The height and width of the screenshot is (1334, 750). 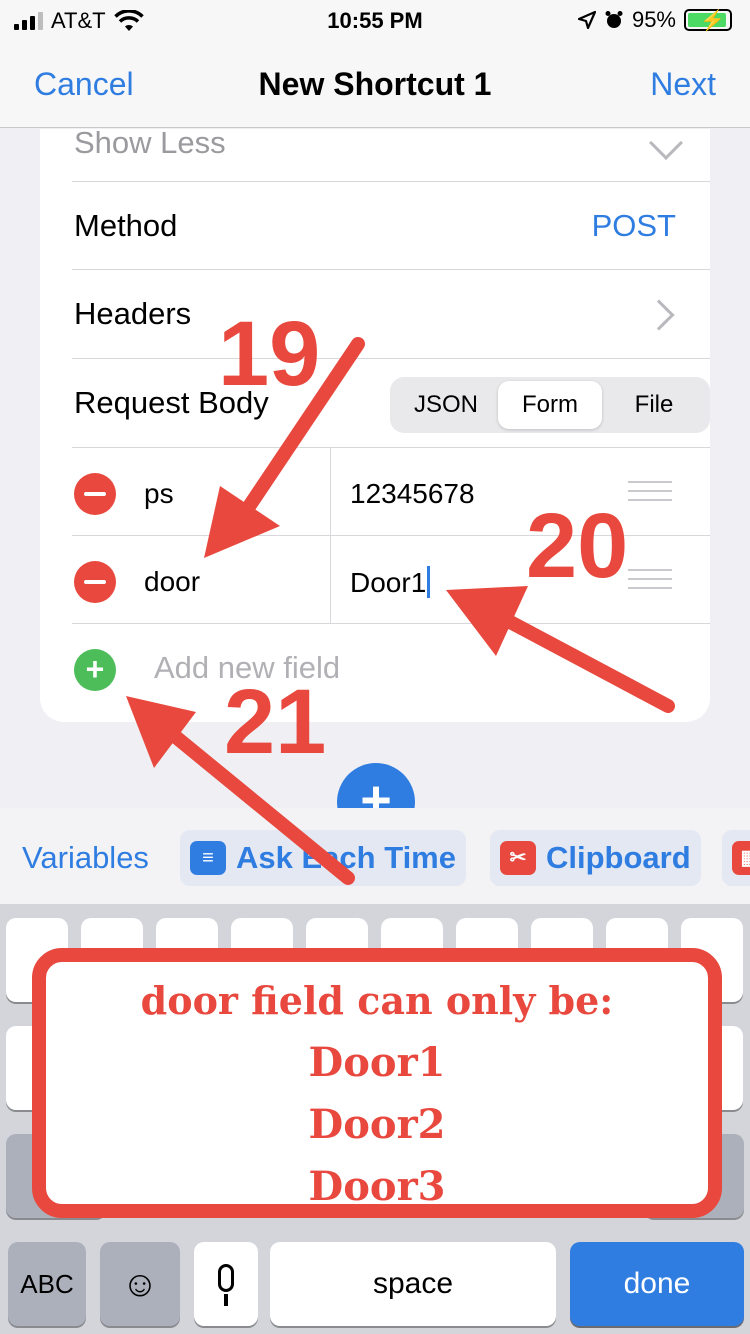 I want to click on emoji-icon: ☺, so click(x=140, y=1283).